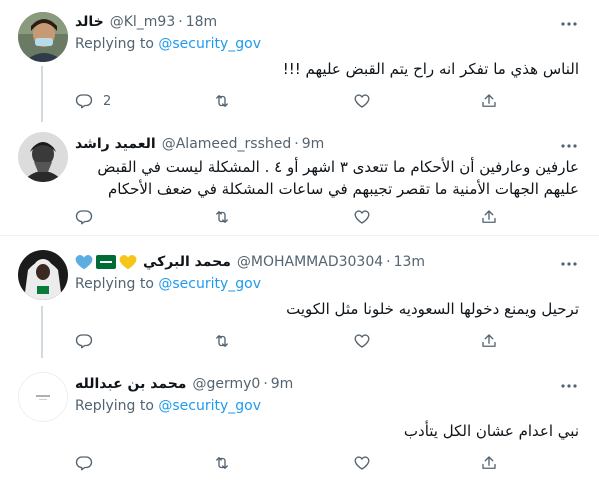 Image resolution: width=599 pixels, height=491 pixels. I want to click on display-name: محمد بن عبدالله, so click(130, 384).